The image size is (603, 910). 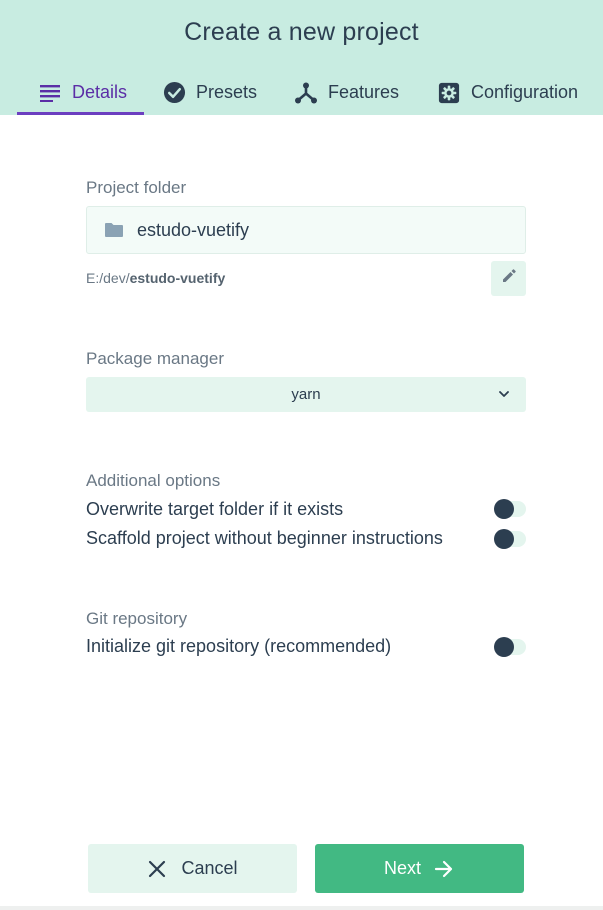 I want to click on arrow-right-icon, so click(x=444, y=869).